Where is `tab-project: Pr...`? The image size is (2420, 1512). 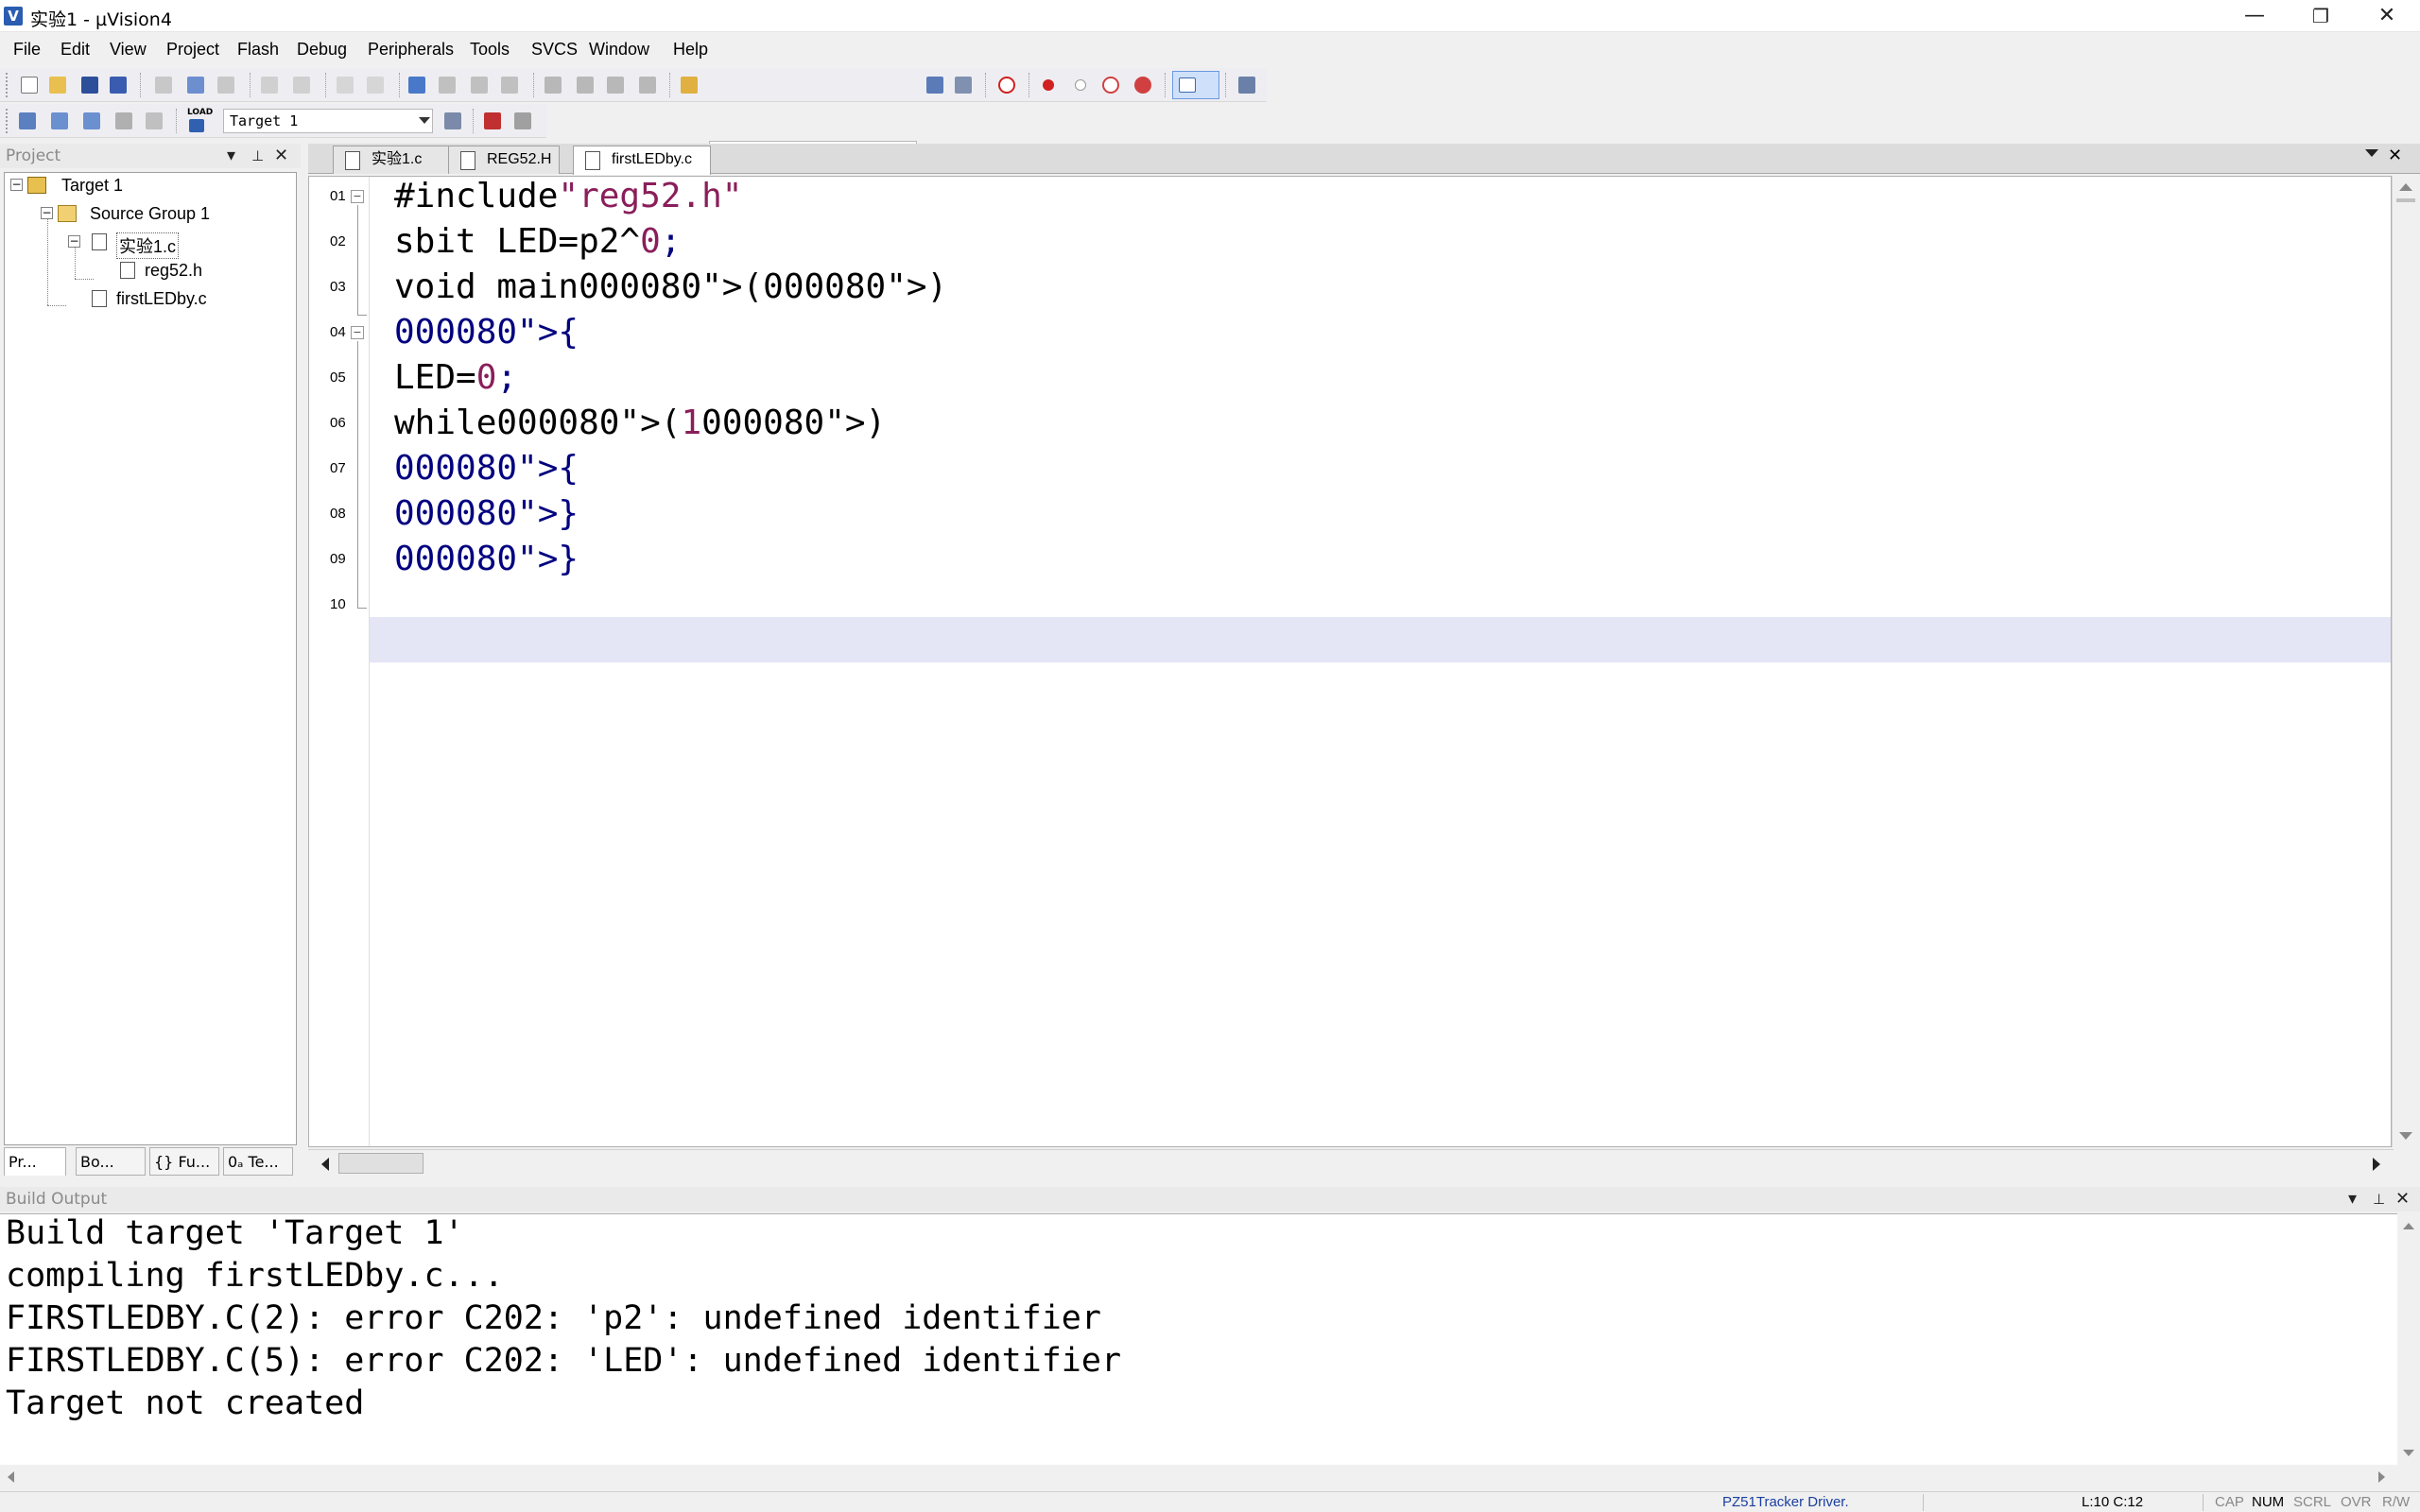 tab-project: Pr... is located at coordinates (35, 1161).